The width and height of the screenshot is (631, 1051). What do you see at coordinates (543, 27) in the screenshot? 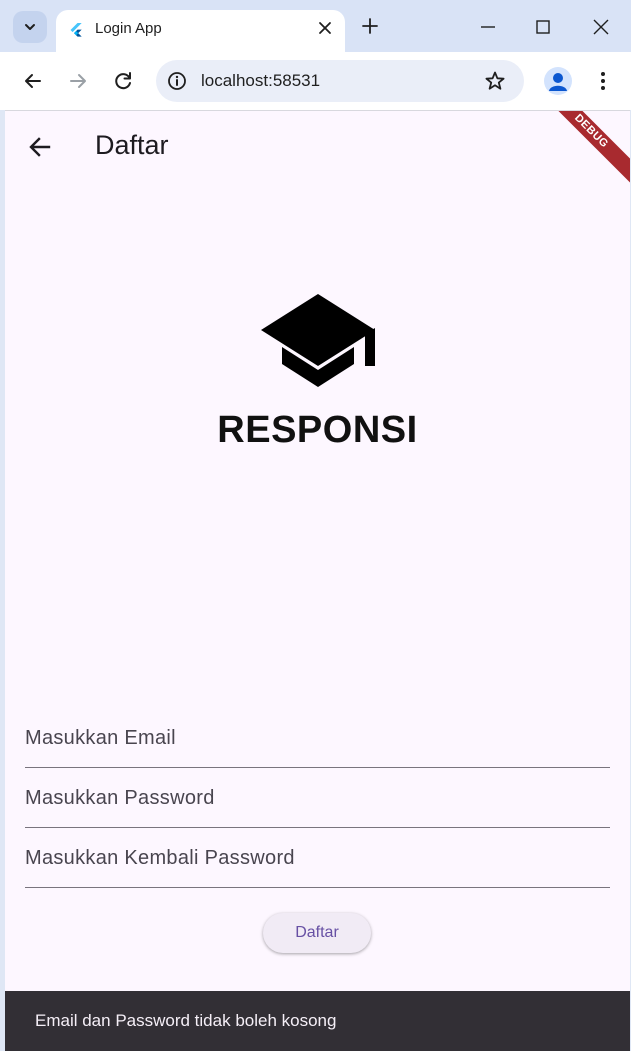
I see `maximize-icon` at bounding box center [543, 27].